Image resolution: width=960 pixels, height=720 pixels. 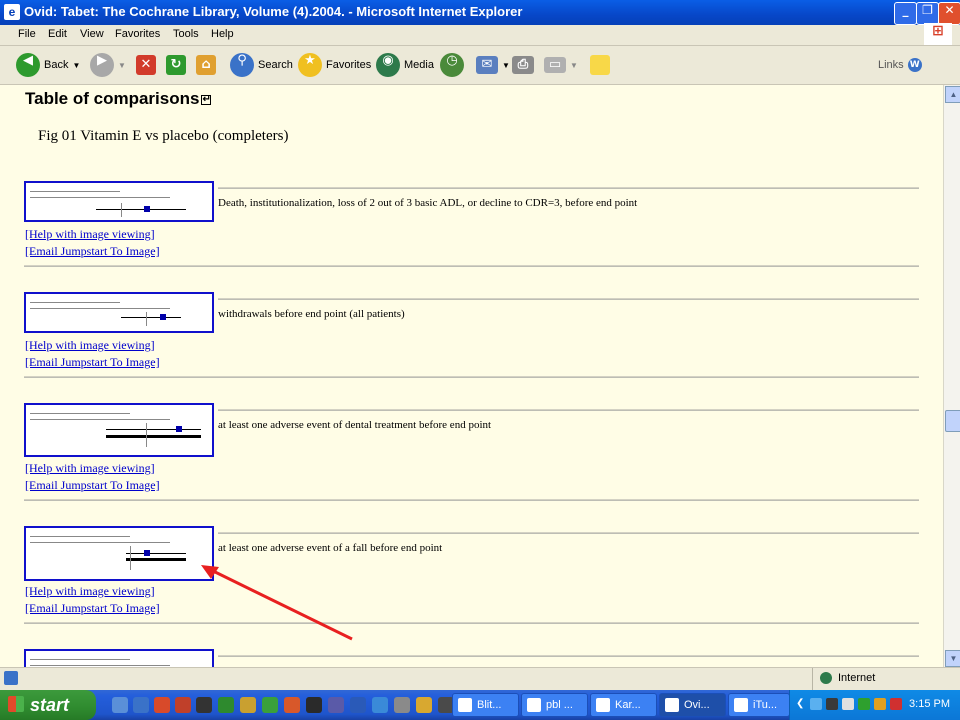 What do you see at coordinates (186, 34) in the screenshot?
I see `menu-tools: Tools` at bounding box center [186, 34].